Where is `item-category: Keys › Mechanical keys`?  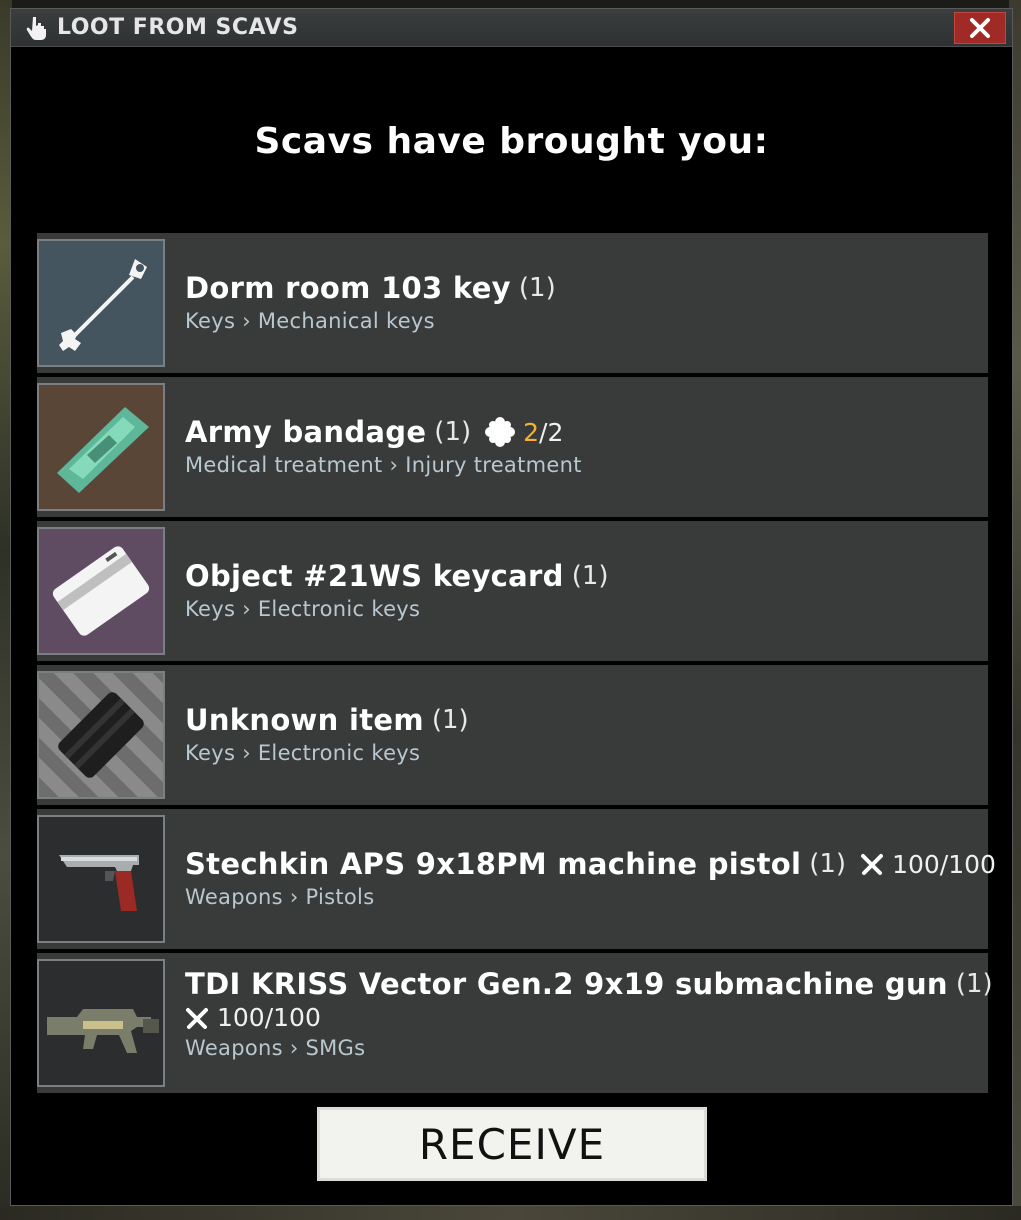
item-category: Keys › Mechanical keys is located at coordinates (310, 321).